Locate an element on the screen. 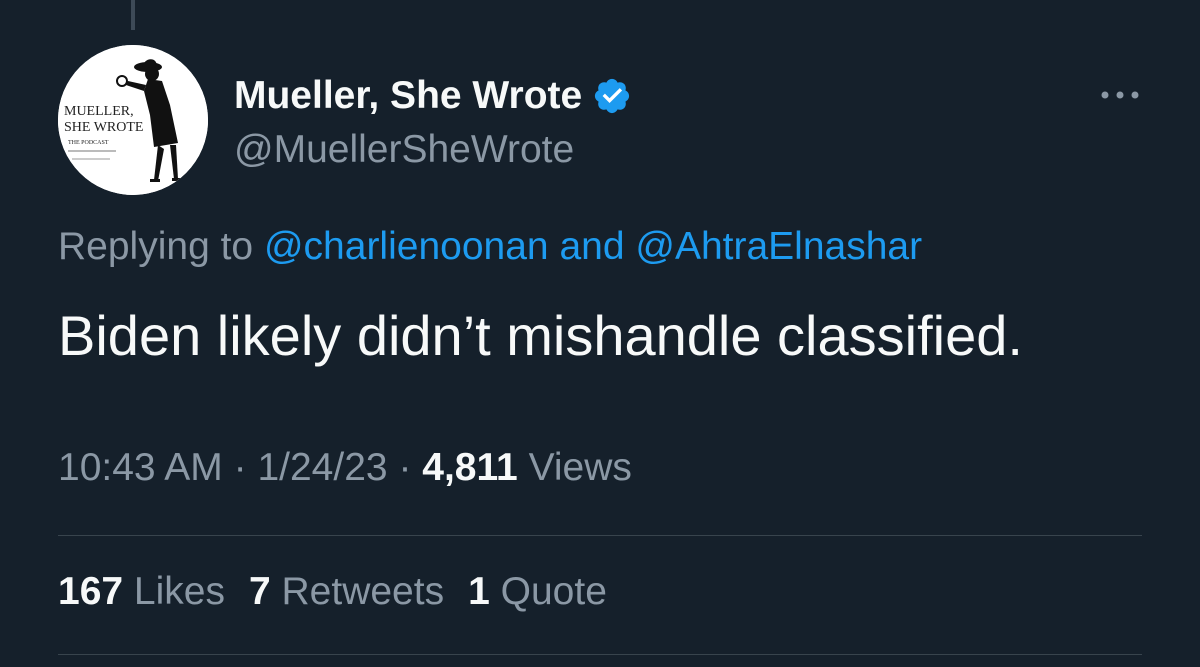  quotes-label: Quote is located at coordinates (553, 591).